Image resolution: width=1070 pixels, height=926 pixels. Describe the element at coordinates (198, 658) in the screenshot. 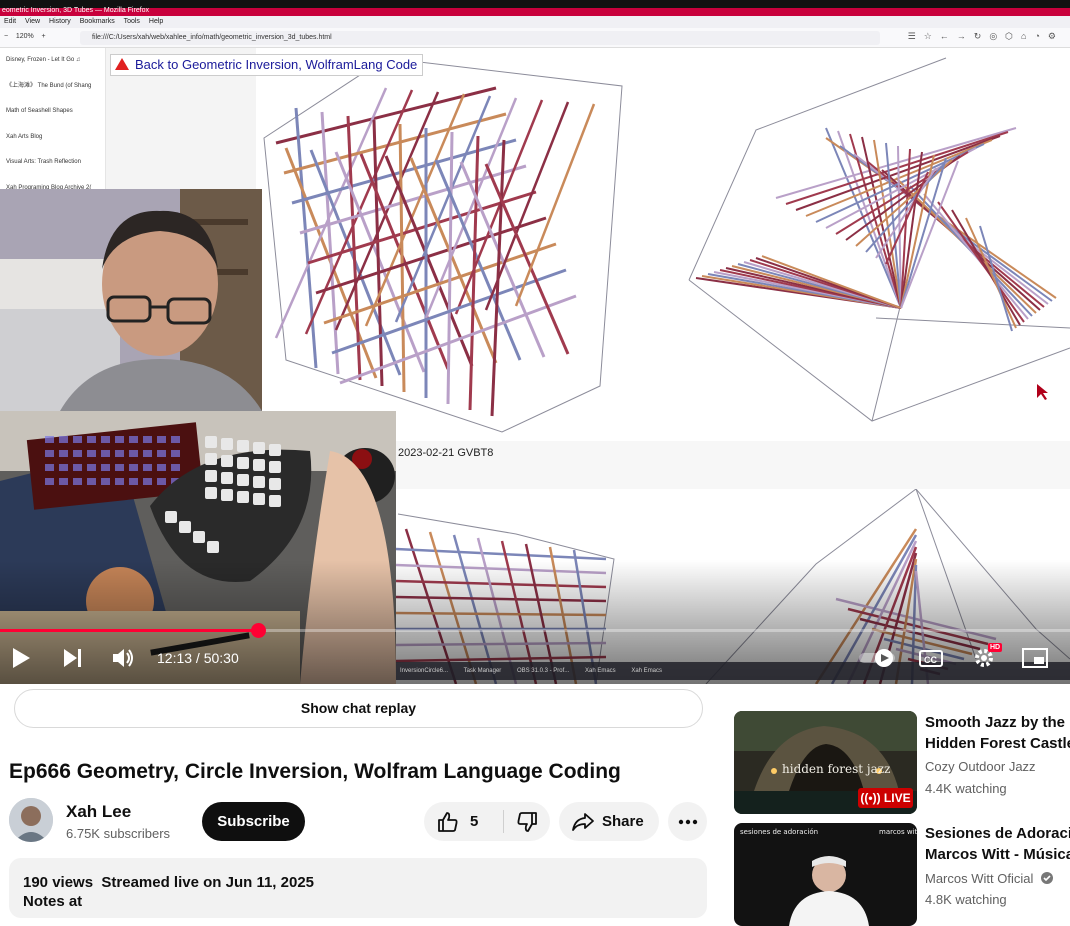

I see `time-display: 12:13 / 50:30` at that location.